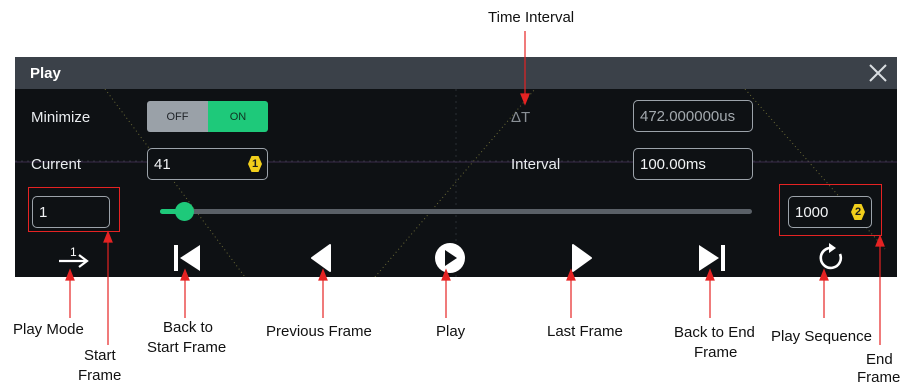 The height and width of the screenshot is (388, 908). I want to click on end-frame-highlight, so click(830, 210).